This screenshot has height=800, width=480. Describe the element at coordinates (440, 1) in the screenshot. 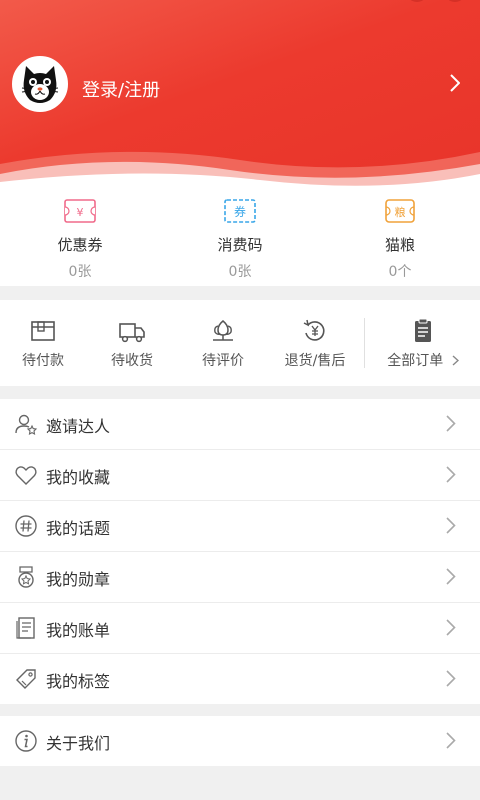

I see `status-decoration` at that location.